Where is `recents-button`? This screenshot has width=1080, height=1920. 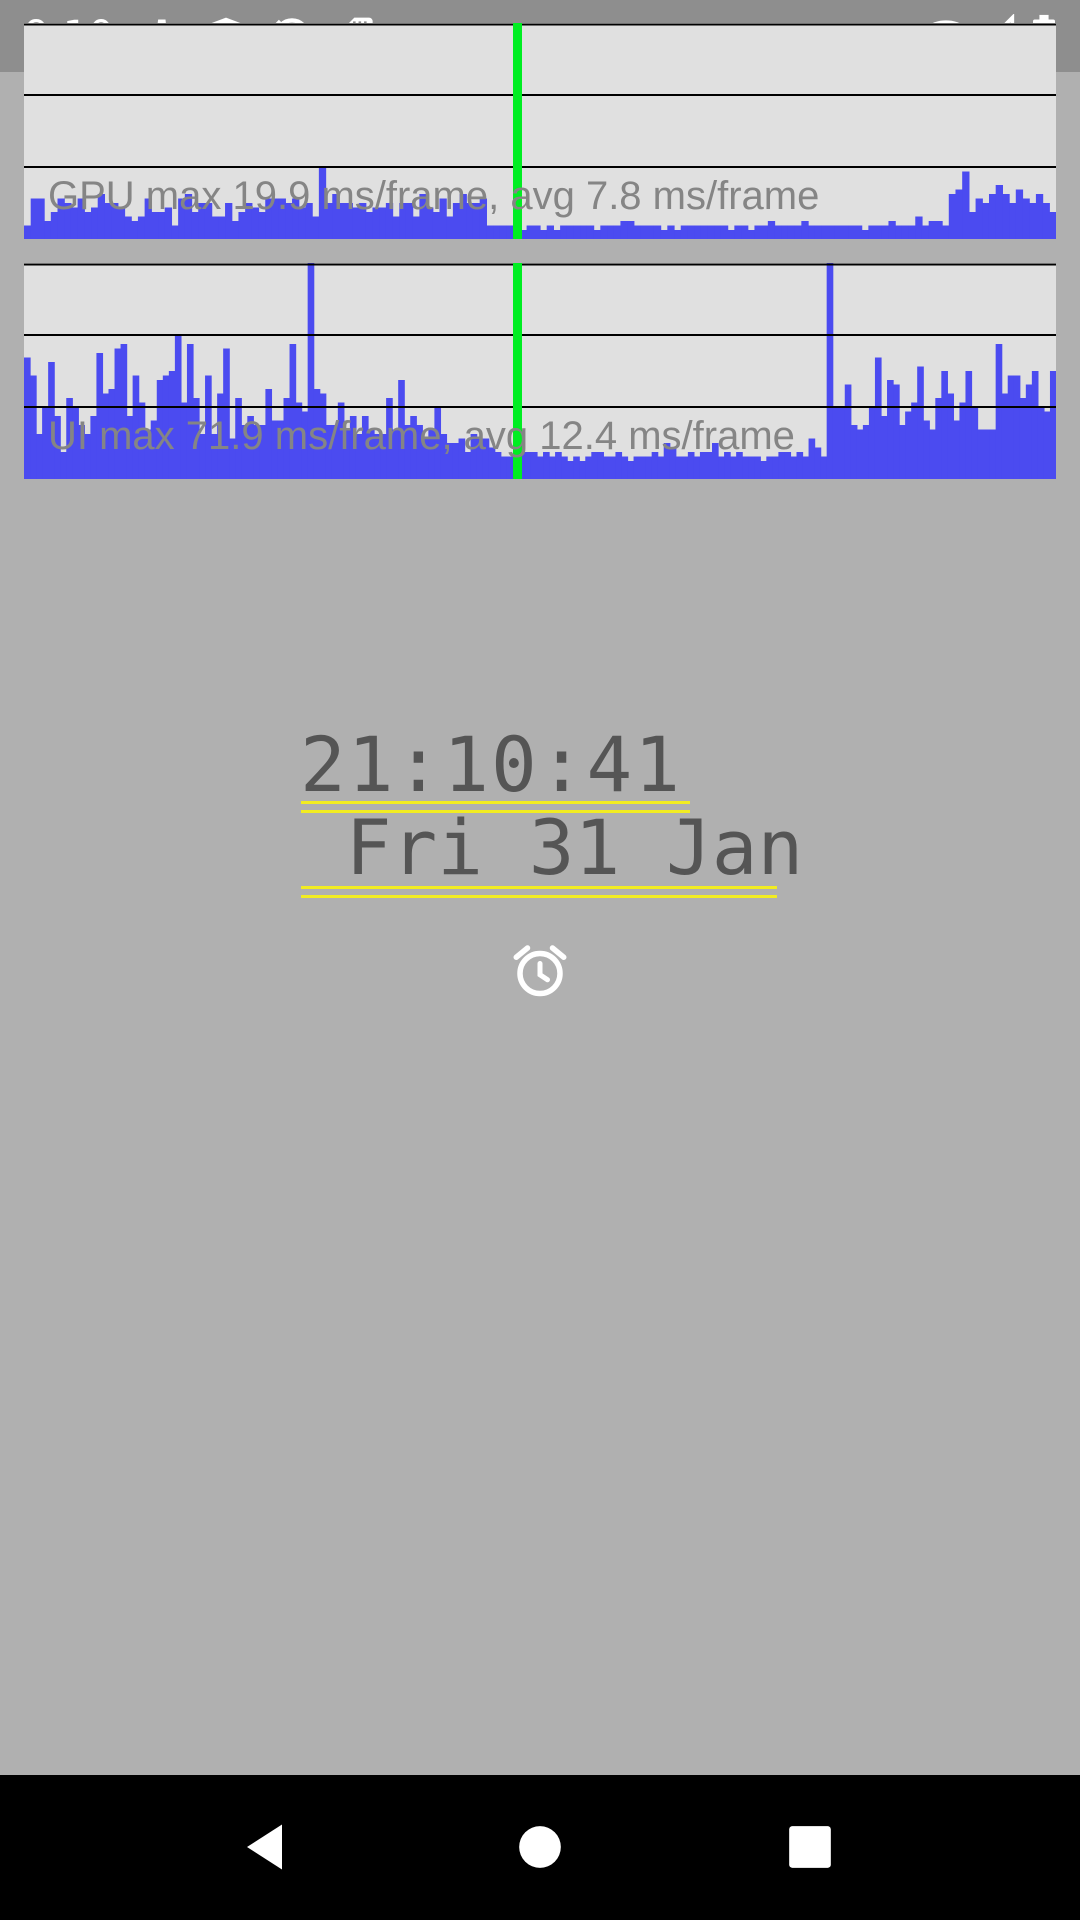 recents-button is located at coordinates (810, 1847).